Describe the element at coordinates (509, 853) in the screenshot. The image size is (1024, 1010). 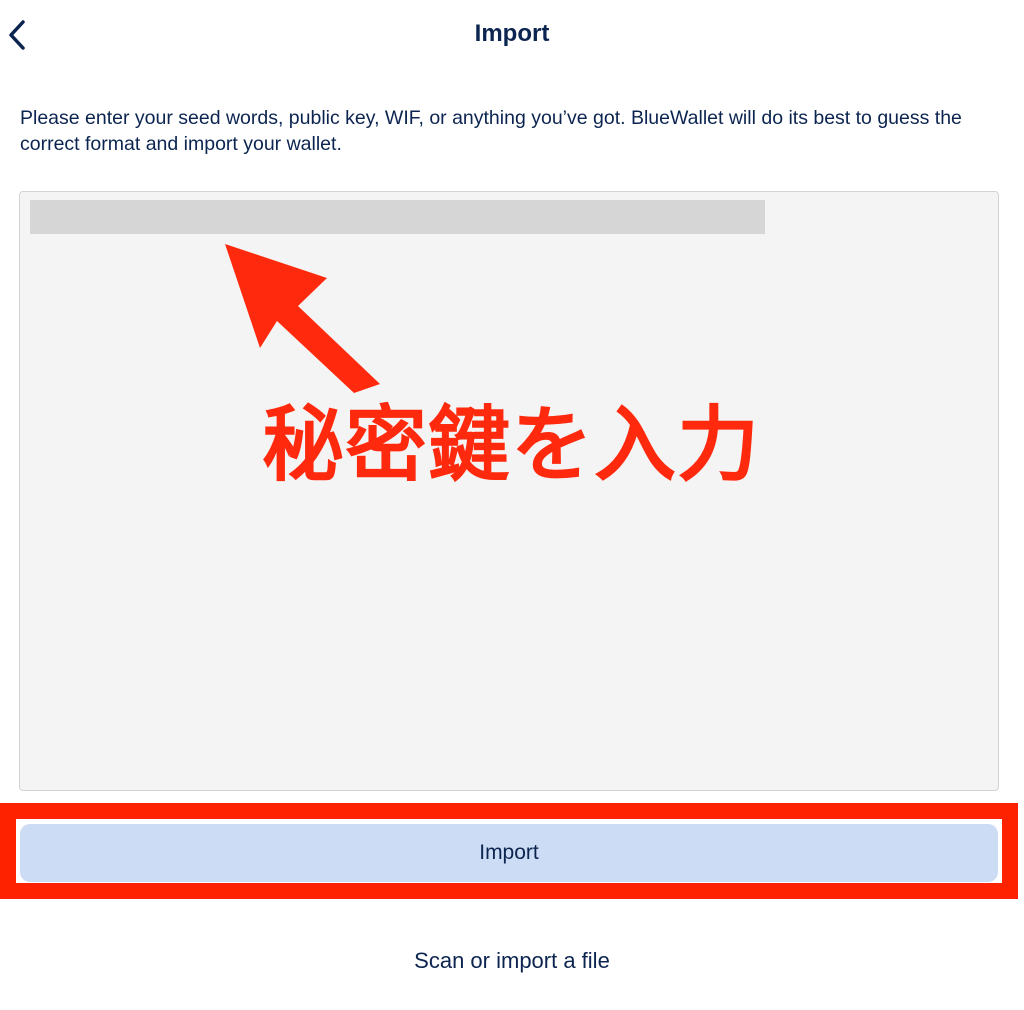
I see `import-button: Import` at that location.